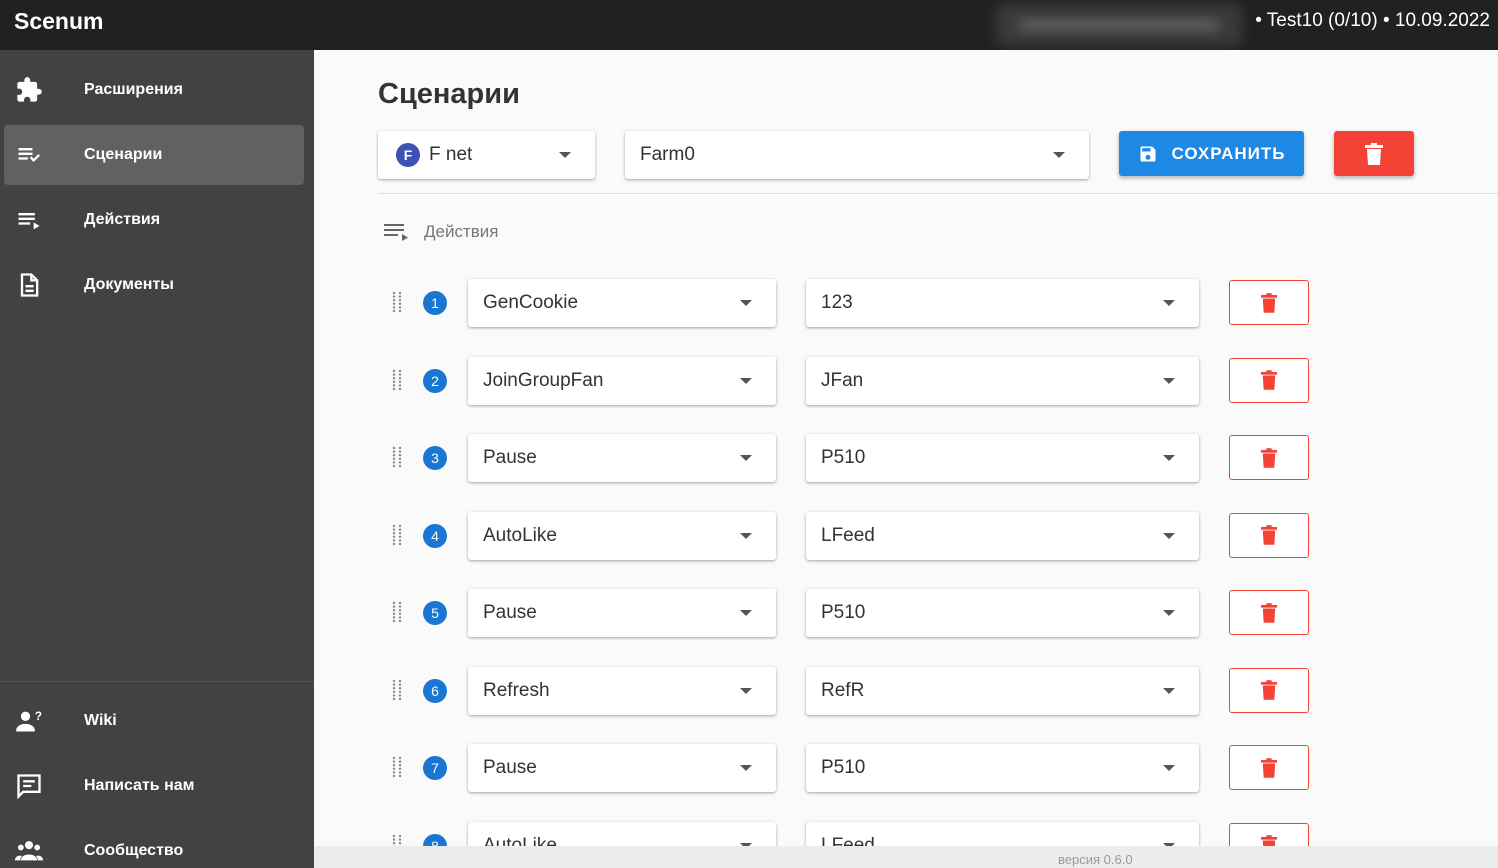 This screenshot has width=1498, height=868. I want to click on param-select-value: RefR, so click(843, 690).